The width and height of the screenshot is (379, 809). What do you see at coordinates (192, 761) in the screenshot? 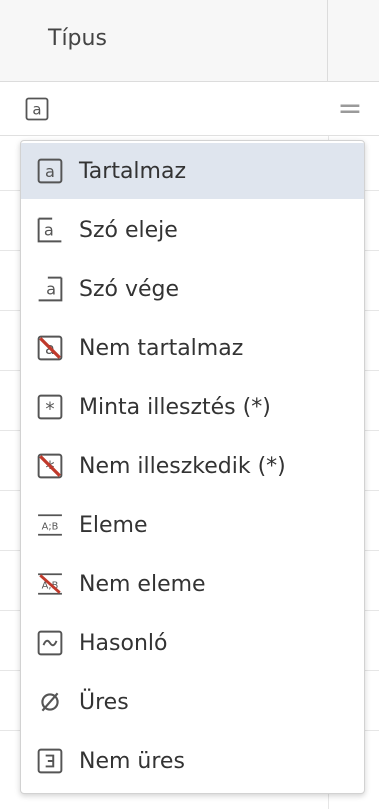
I see `menu-item-not-empty: Nem üres` at bounding box center [192, 761].